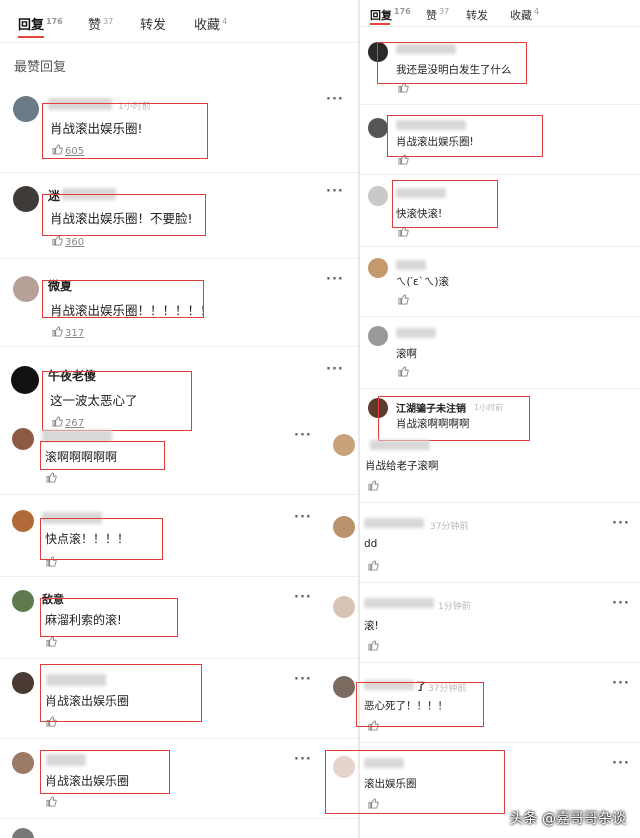 Image resolution: width=640 pixels, height=838 pixels. I want to click on active-tab-indicator, so click(380, 24).